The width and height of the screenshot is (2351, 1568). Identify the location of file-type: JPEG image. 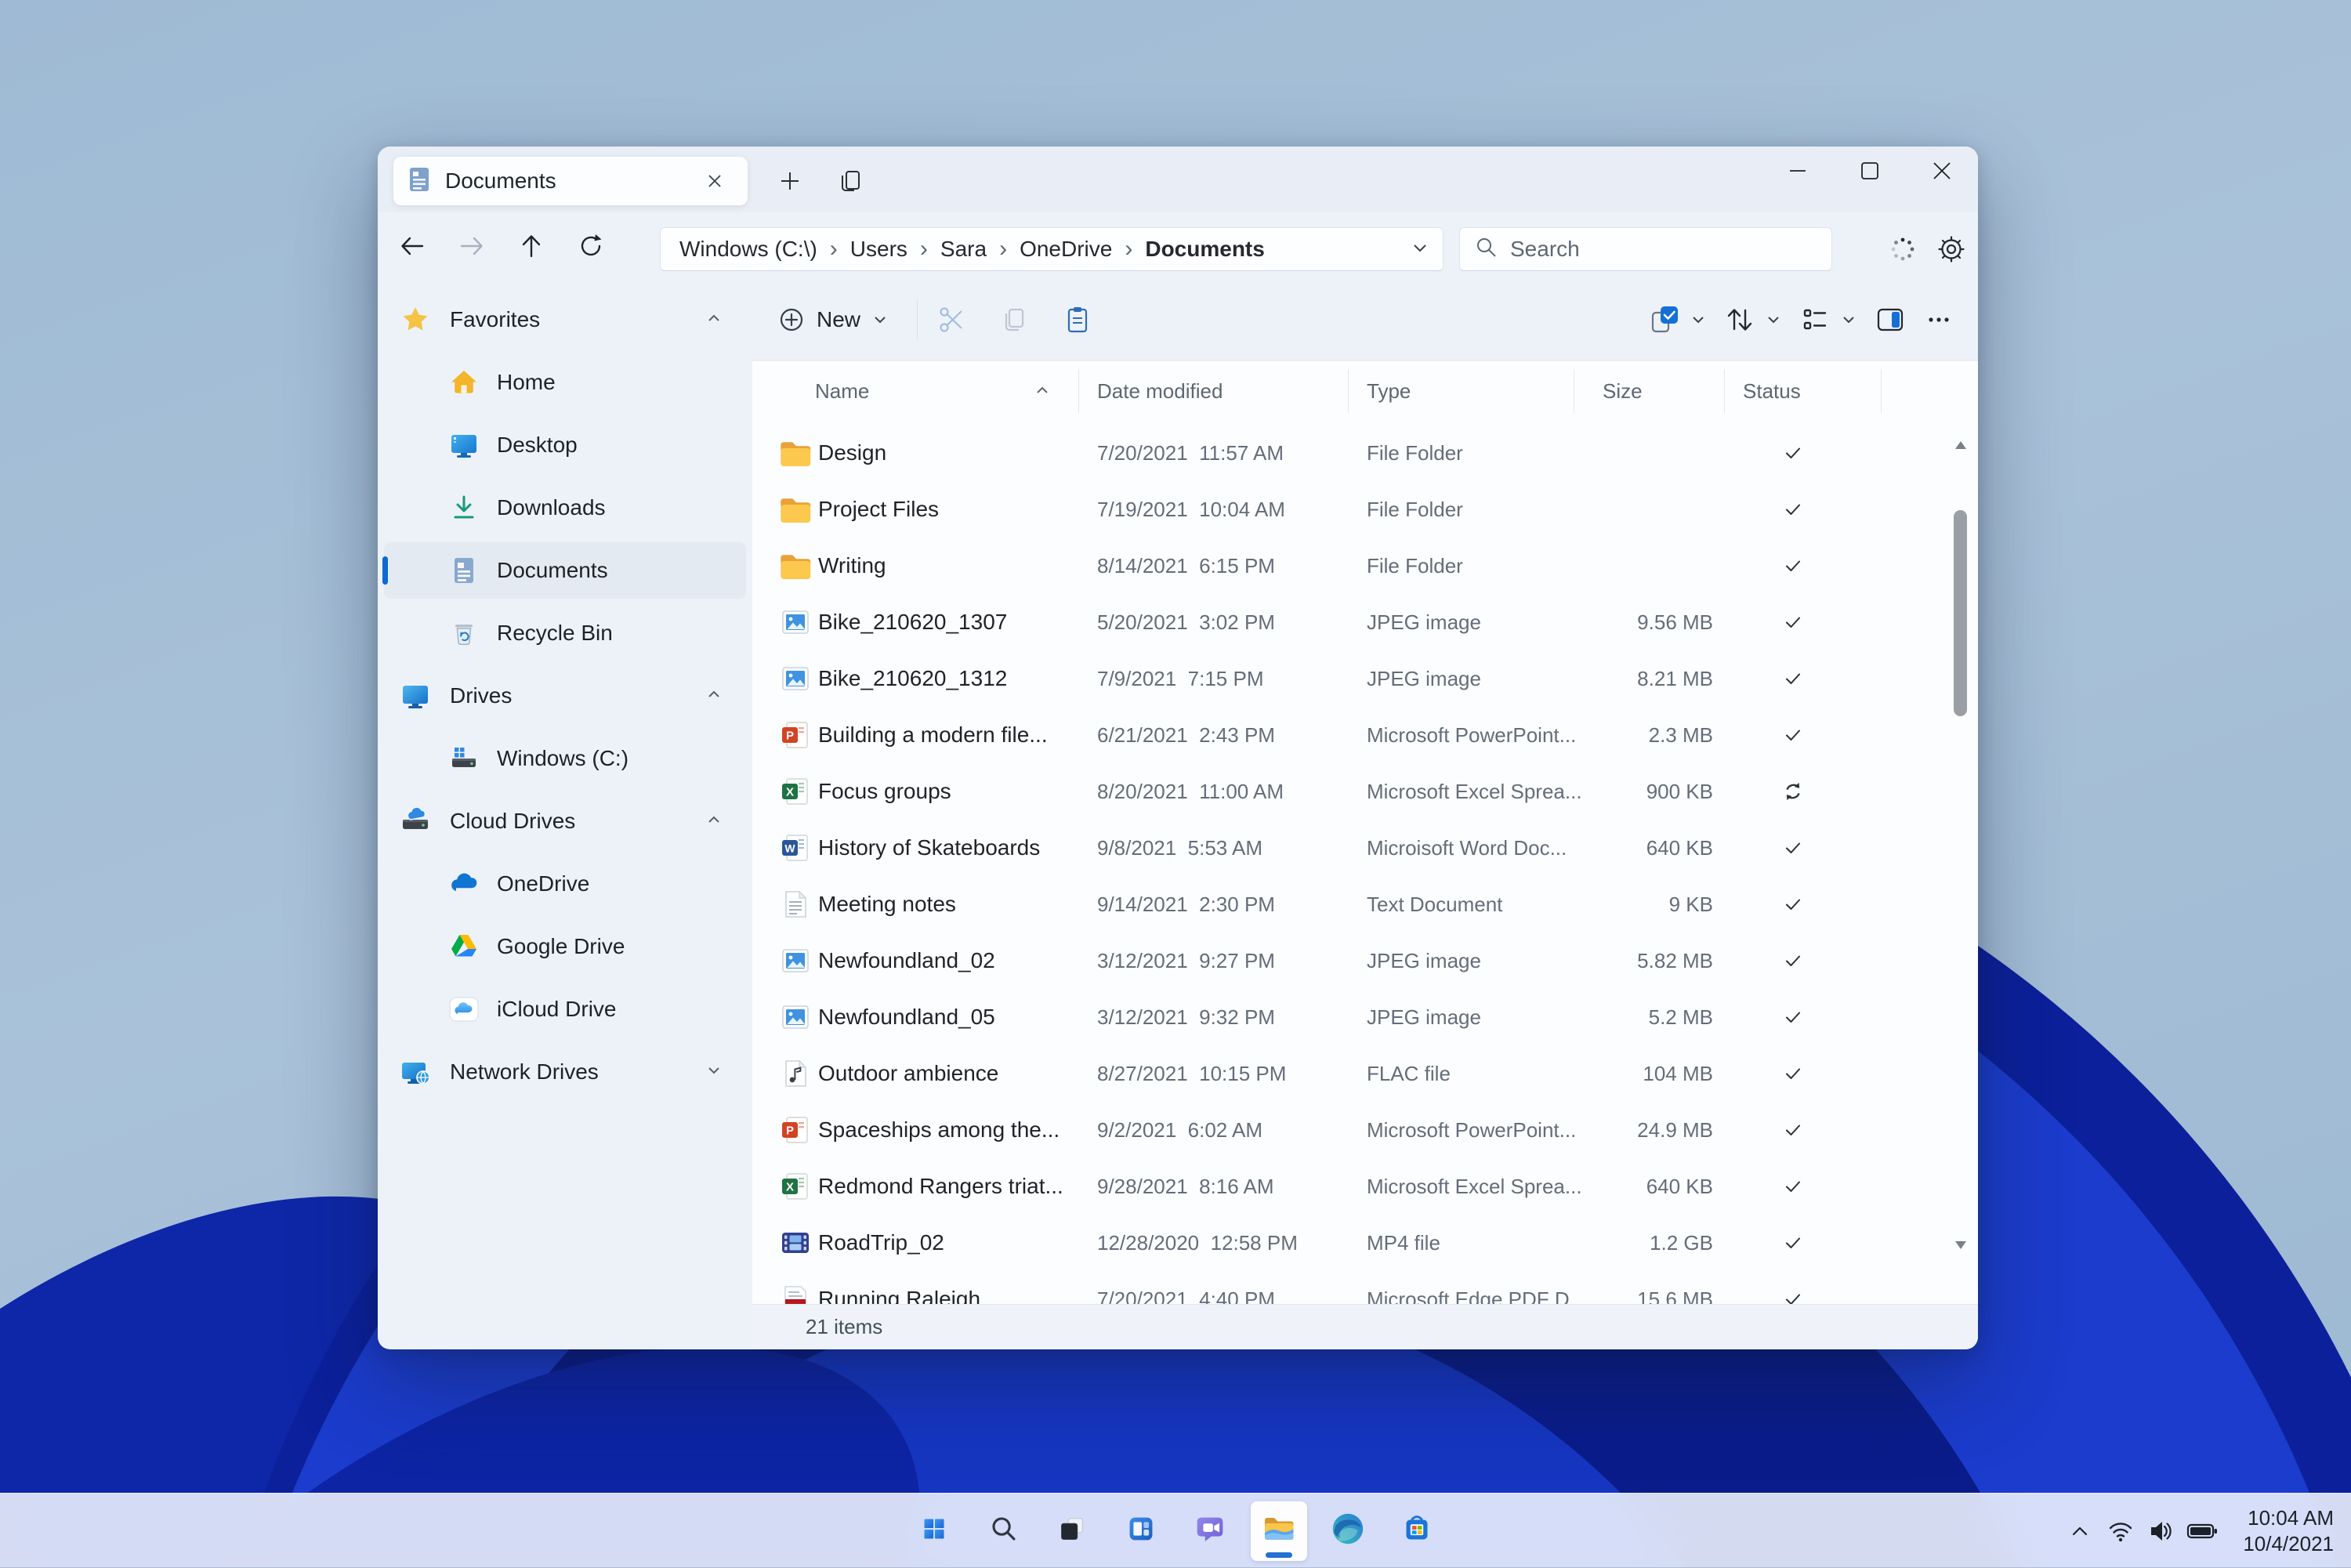
(1424, 679).